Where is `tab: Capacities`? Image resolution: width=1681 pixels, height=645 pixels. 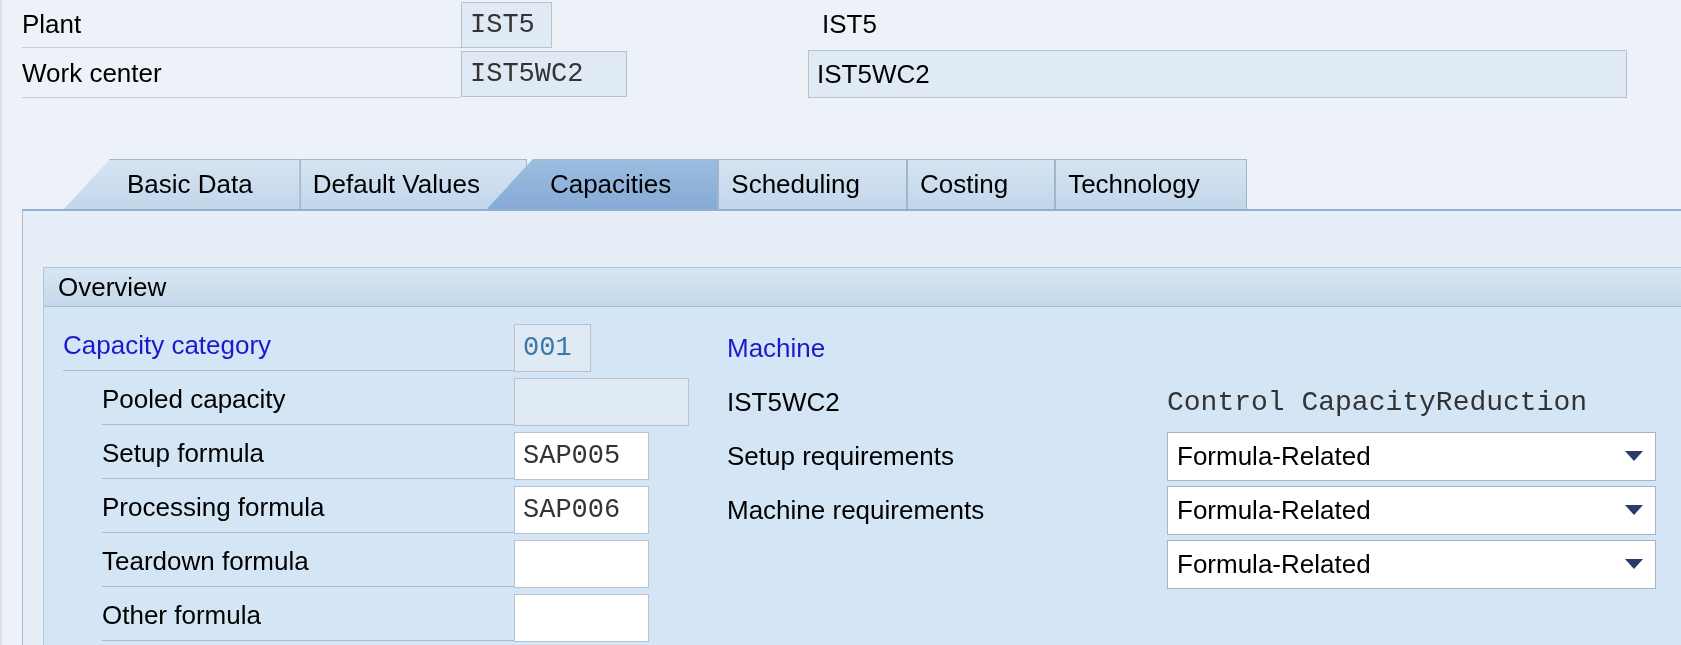 tab: Capacities is located at coordinates (602, 184).